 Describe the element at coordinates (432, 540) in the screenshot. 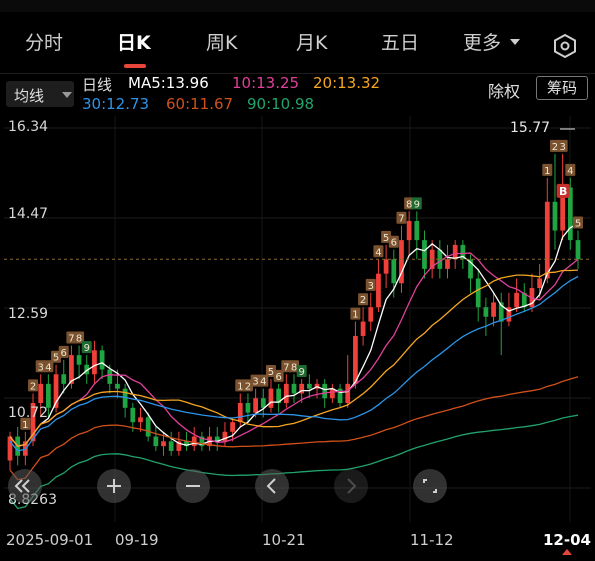

I see `x-tick-label: 11-12` at that location.